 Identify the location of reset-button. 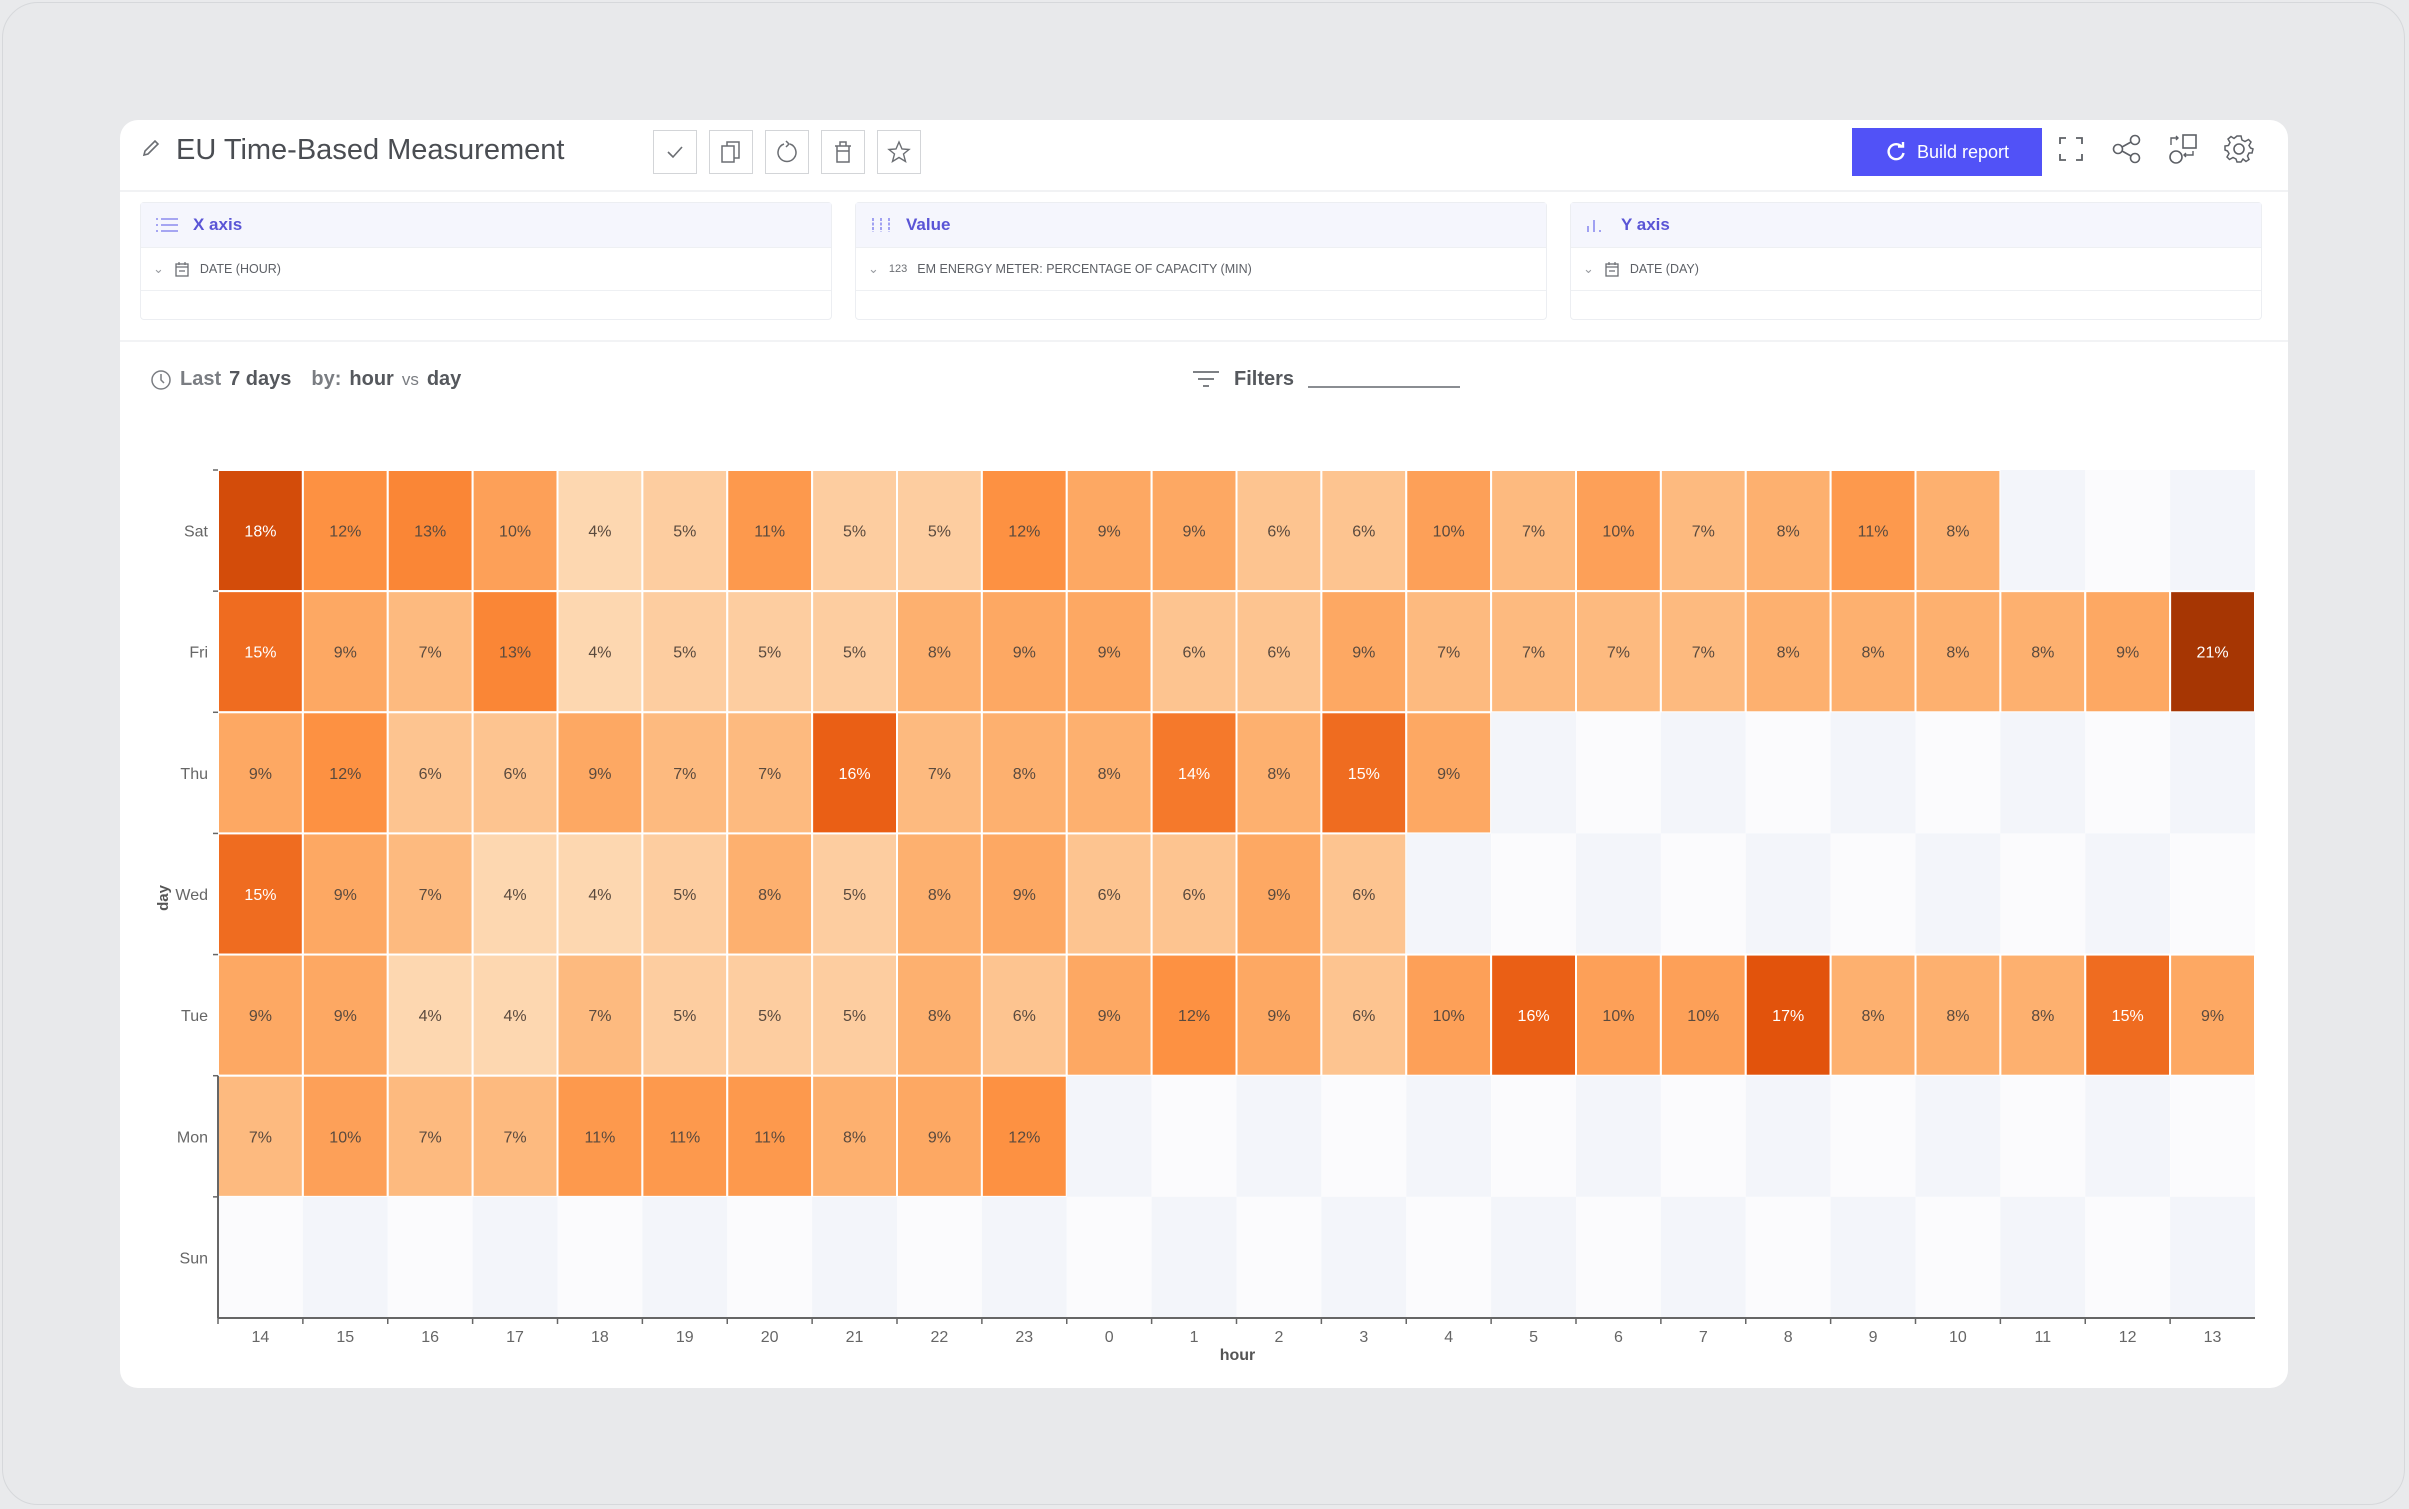
(787, 152).